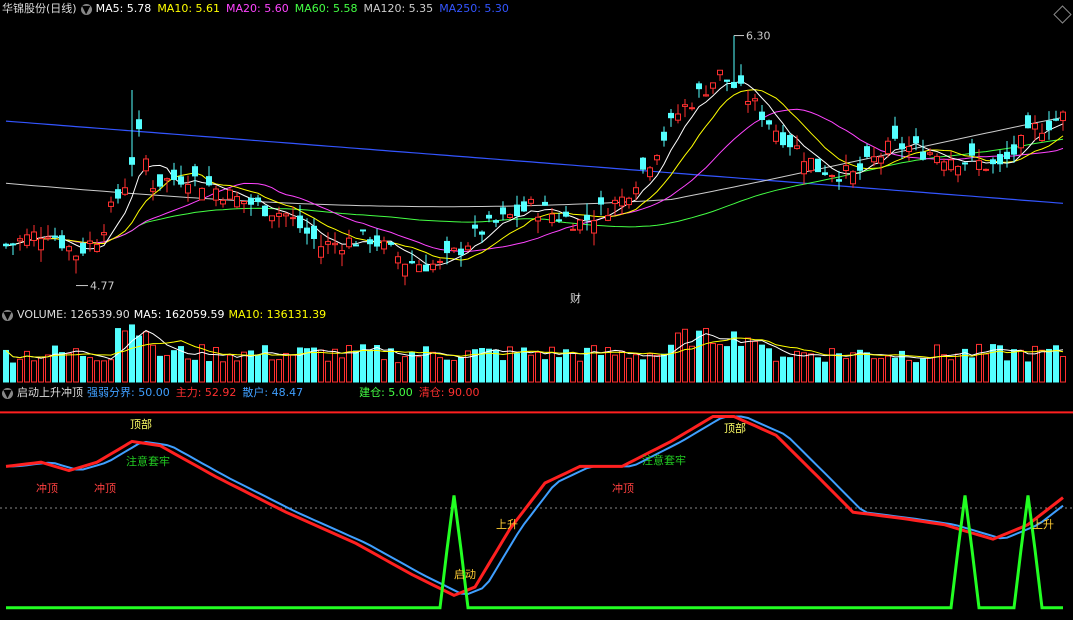 The height and width of the screenshot is (620, 1073). Describe the element at coordinates (1043, 524) in the screenshot. I see `label-shangsheng: 上升` at that location.